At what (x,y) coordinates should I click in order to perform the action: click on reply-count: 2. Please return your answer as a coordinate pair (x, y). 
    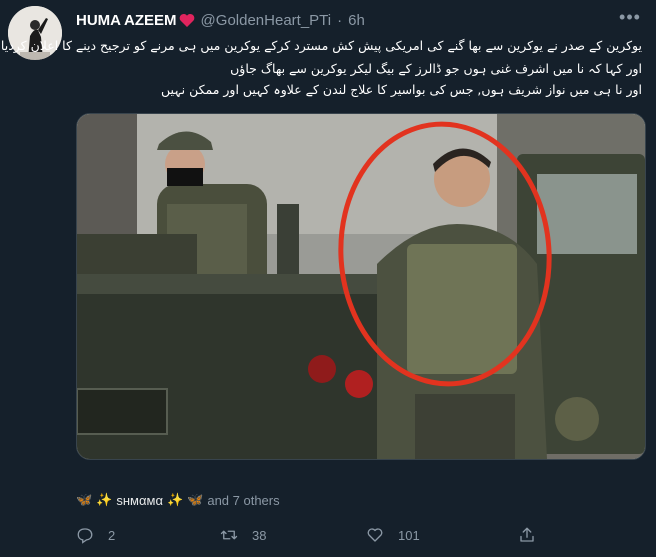
    Looking at the image, I should click on (112, 535).